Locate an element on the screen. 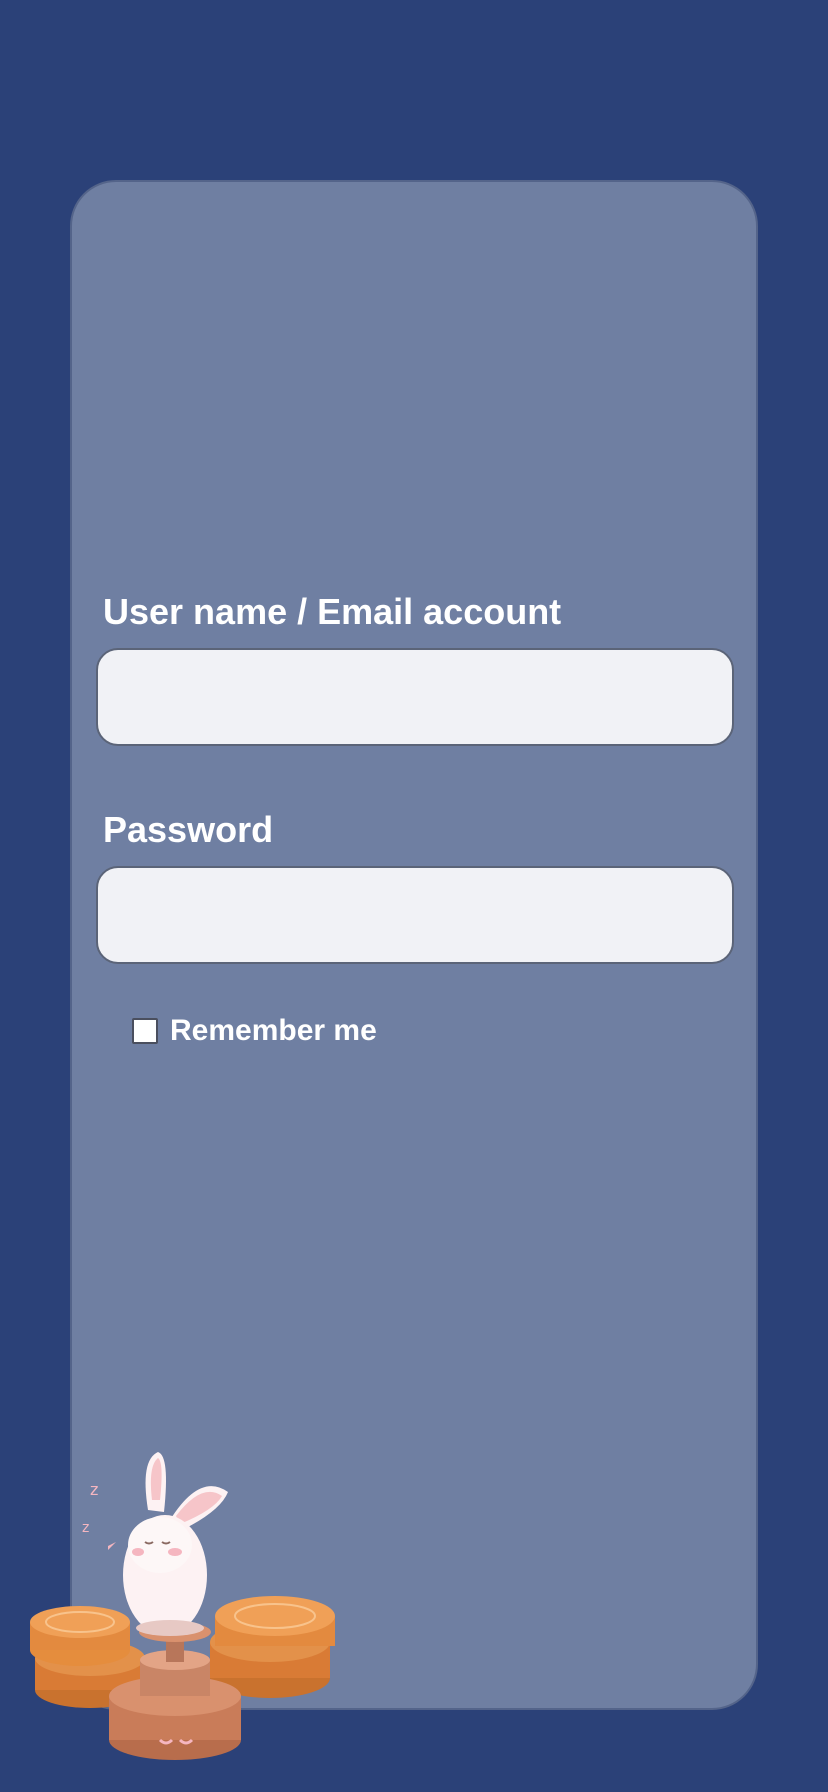  password-label: Password is located at coordinates (188, 829).